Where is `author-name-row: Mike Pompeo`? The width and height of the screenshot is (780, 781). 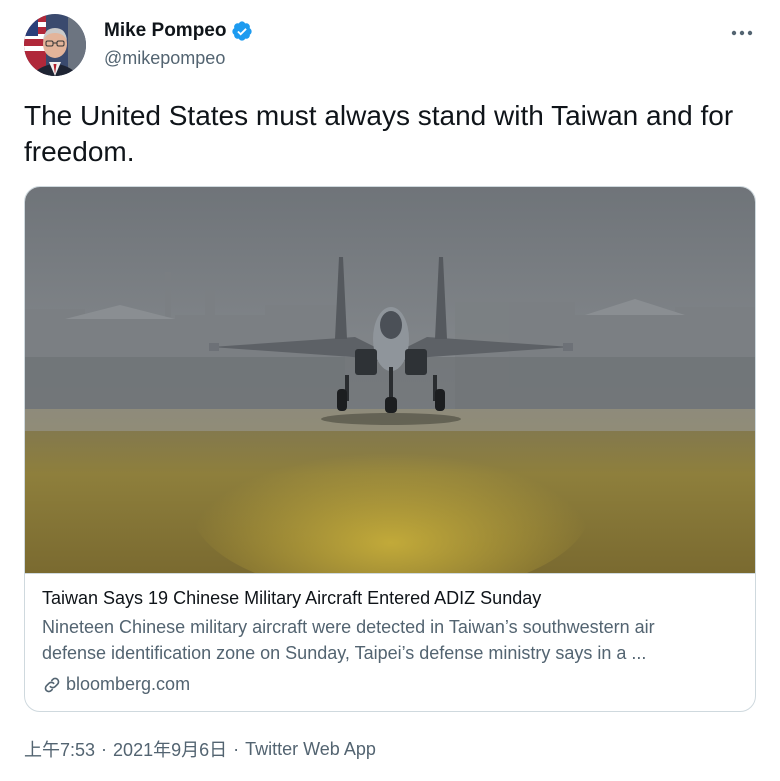 author-name-row: Mike Pompeo is located at coordinates (178, 31).